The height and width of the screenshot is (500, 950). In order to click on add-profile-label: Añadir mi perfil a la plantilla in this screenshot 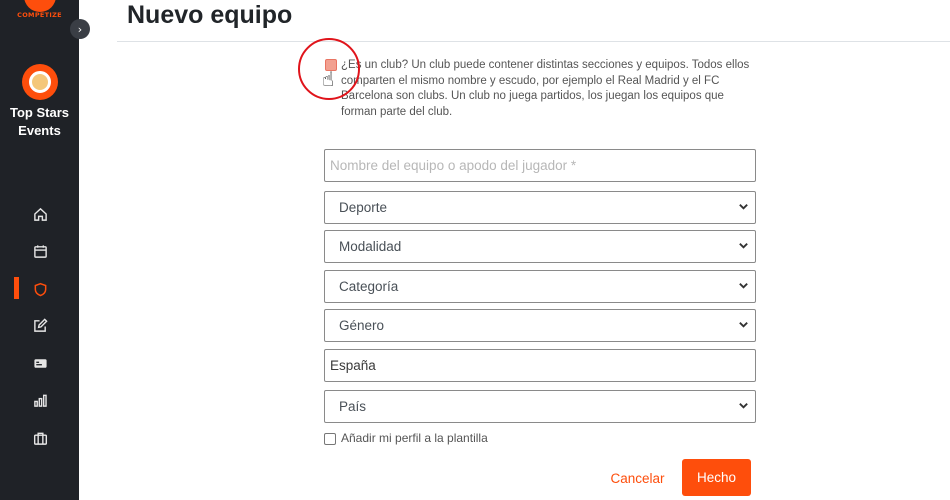, I will do `click(414, 438)`.